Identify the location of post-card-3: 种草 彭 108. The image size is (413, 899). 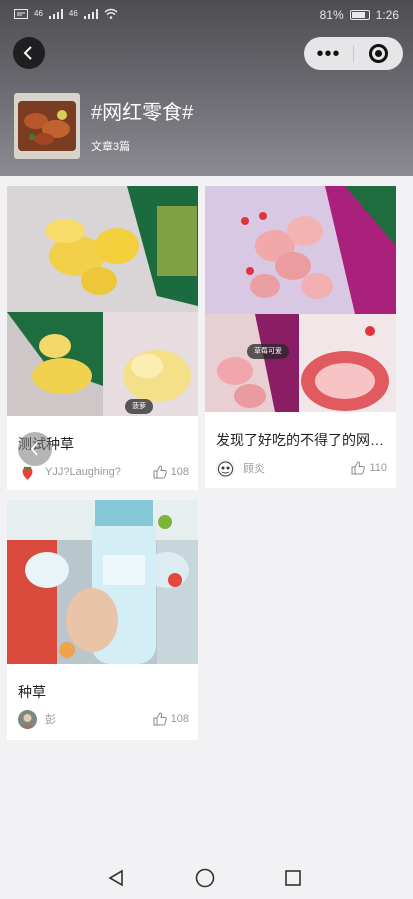
(102, 620).